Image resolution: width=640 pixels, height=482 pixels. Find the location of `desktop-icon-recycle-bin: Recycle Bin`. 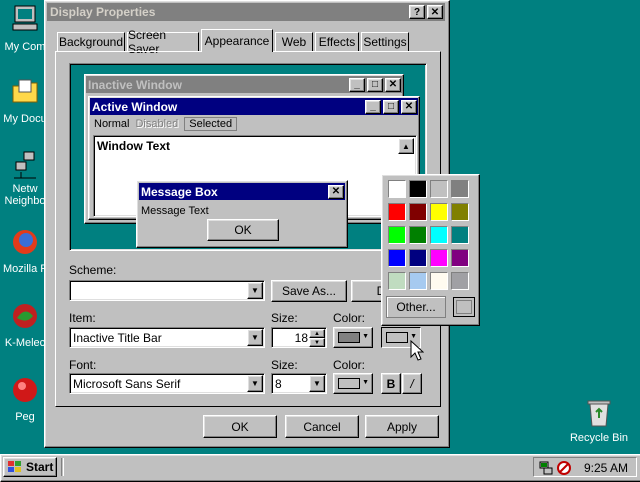

desktop-icon-recycle-bin: Recycle Bin is located at coordinates (599, 421).